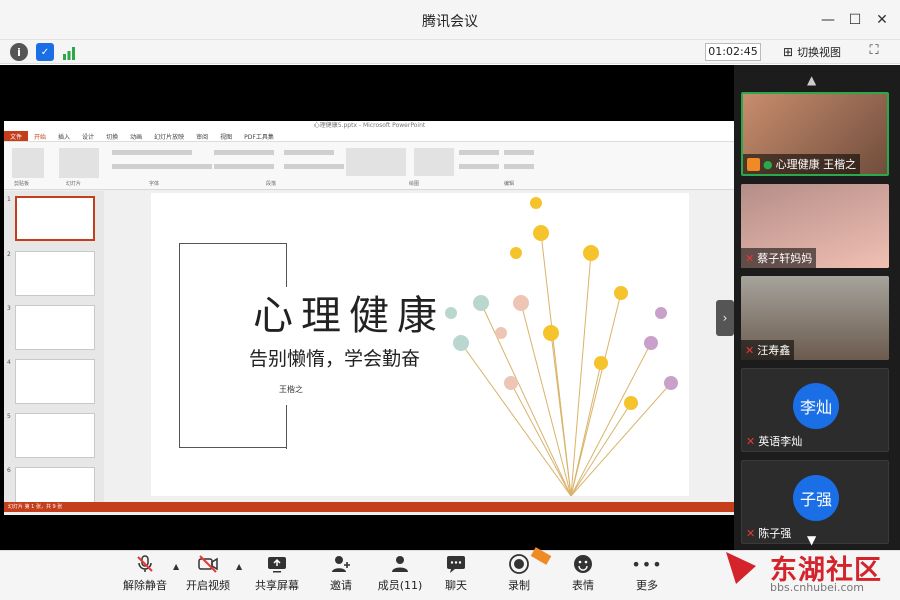  What do you see at coordinates (19, 52) in the screenshot?
I see `info-icon: i` at bounding box center [19, 52].